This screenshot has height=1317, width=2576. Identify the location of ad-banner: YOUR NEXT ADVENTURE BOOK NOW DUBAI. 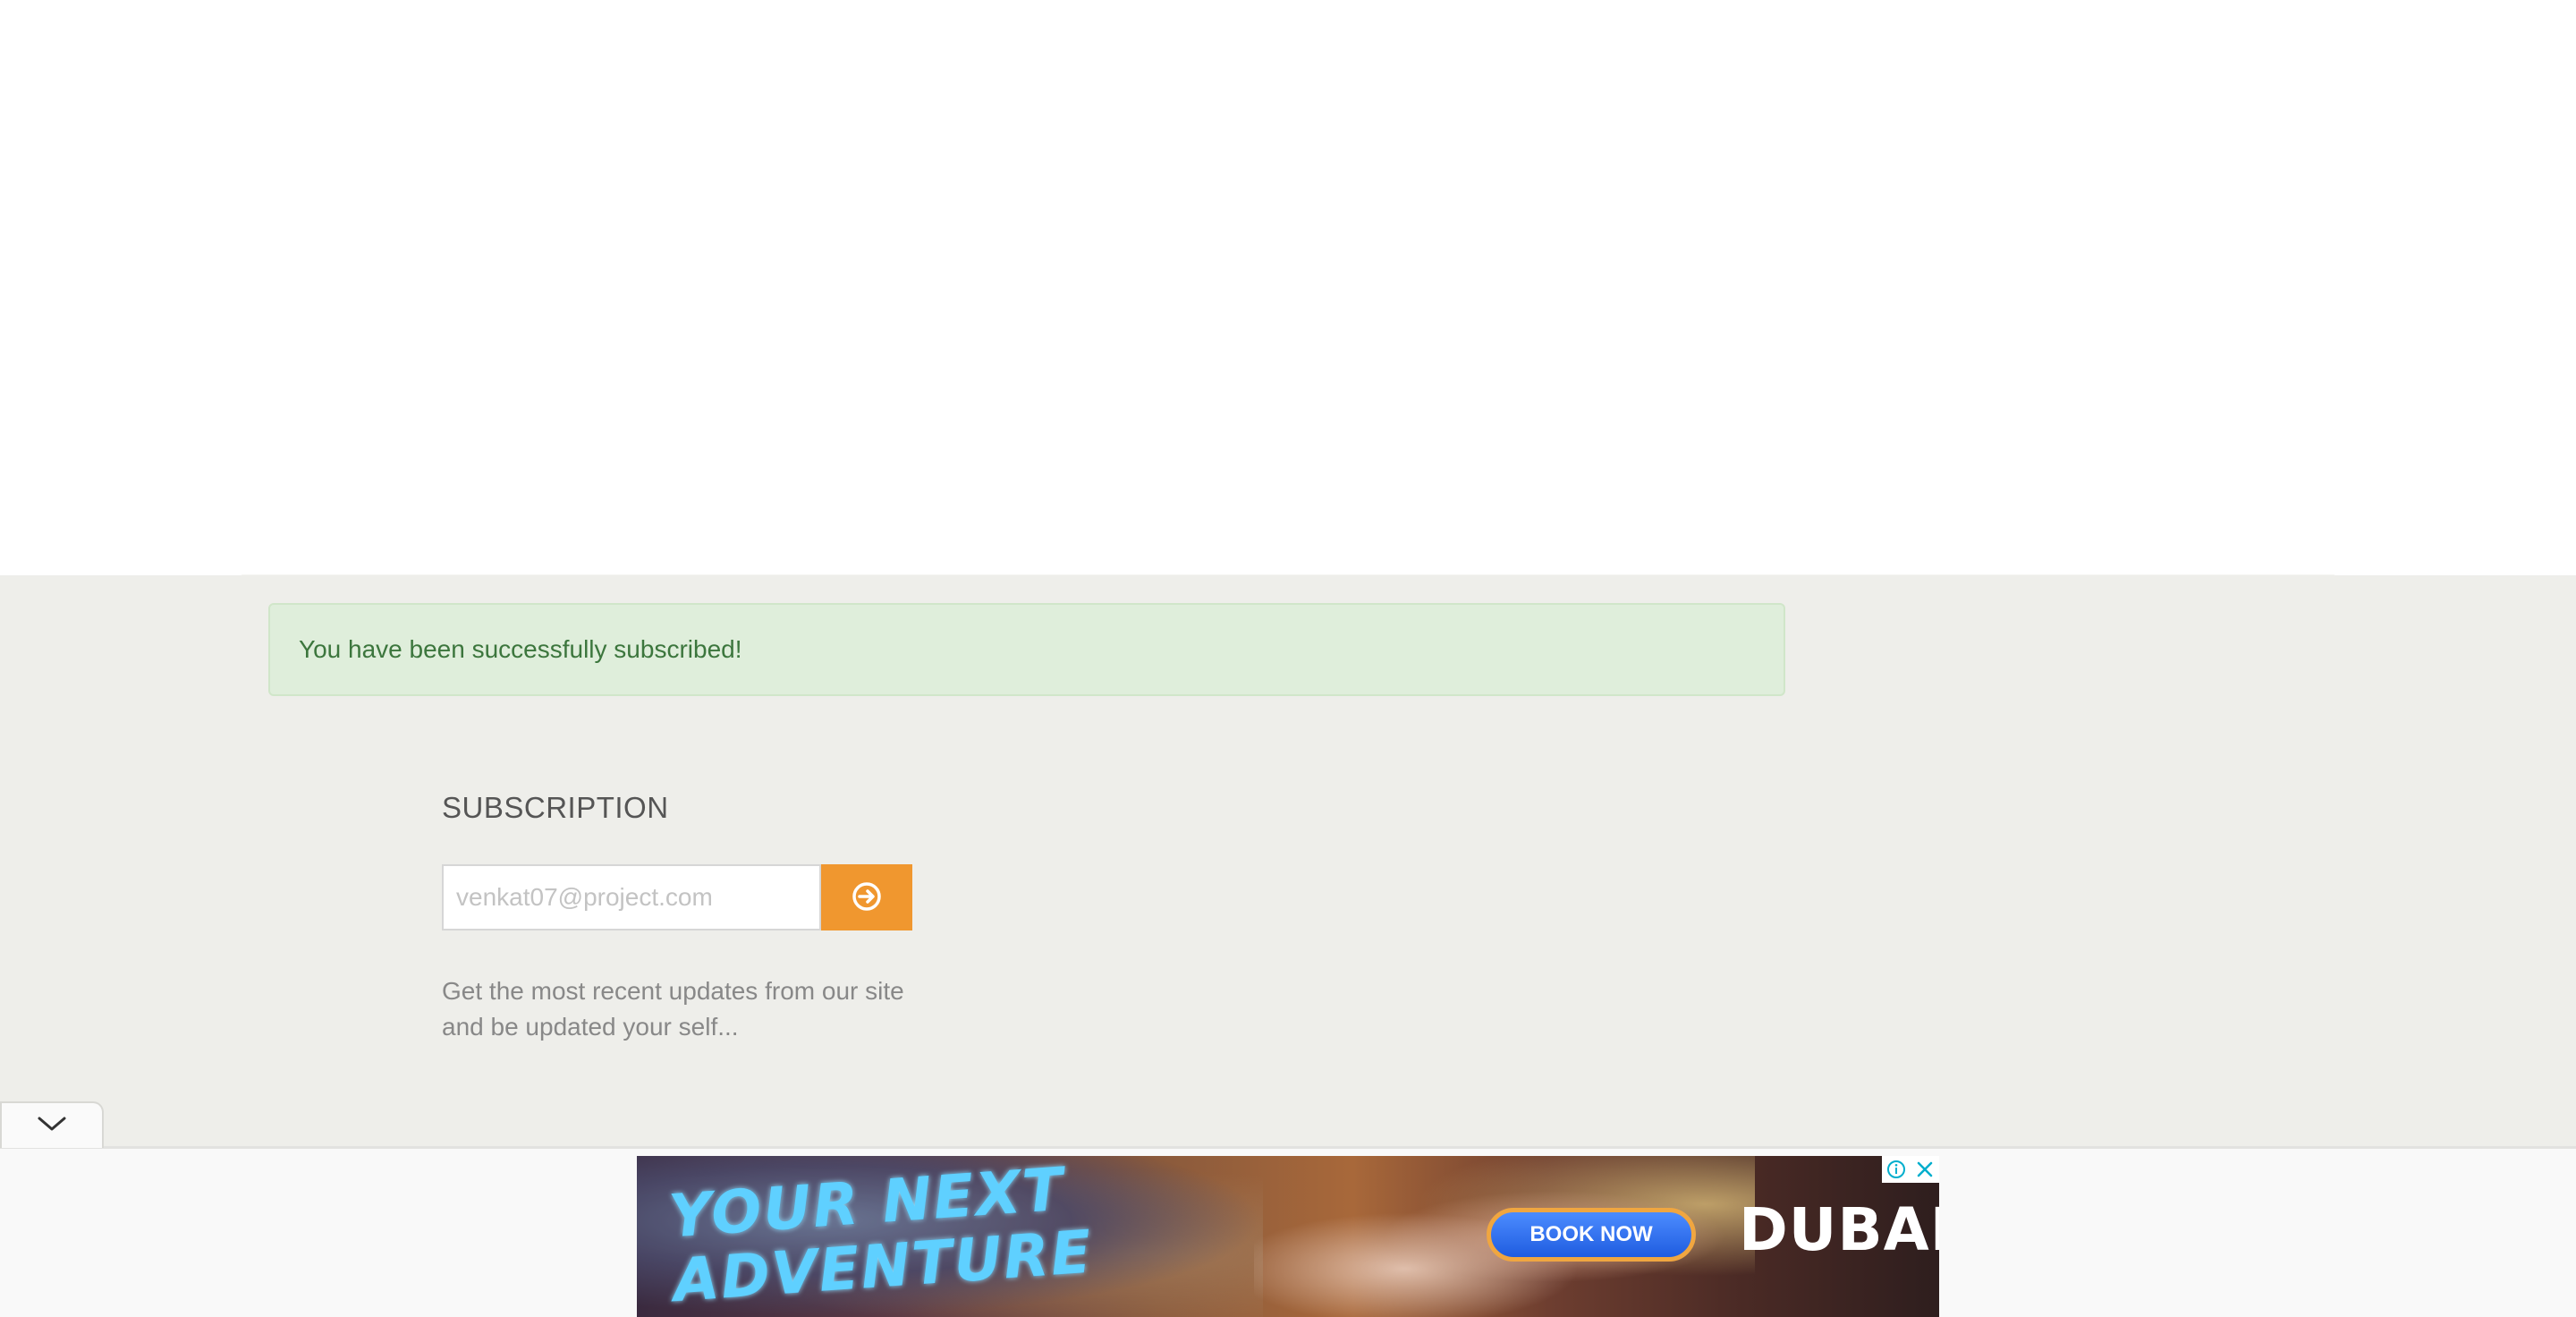
(1288, 1236).